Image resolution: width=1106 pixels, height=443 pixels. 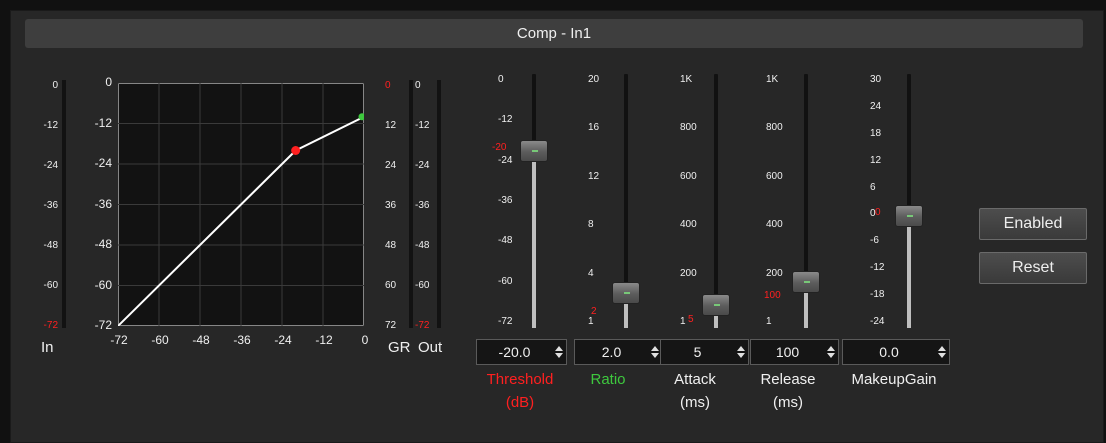 What do you see at coordinates (283, 340) in the screenshot?
I see `graph-x-tick: -24` at bounding box center [283, 340].